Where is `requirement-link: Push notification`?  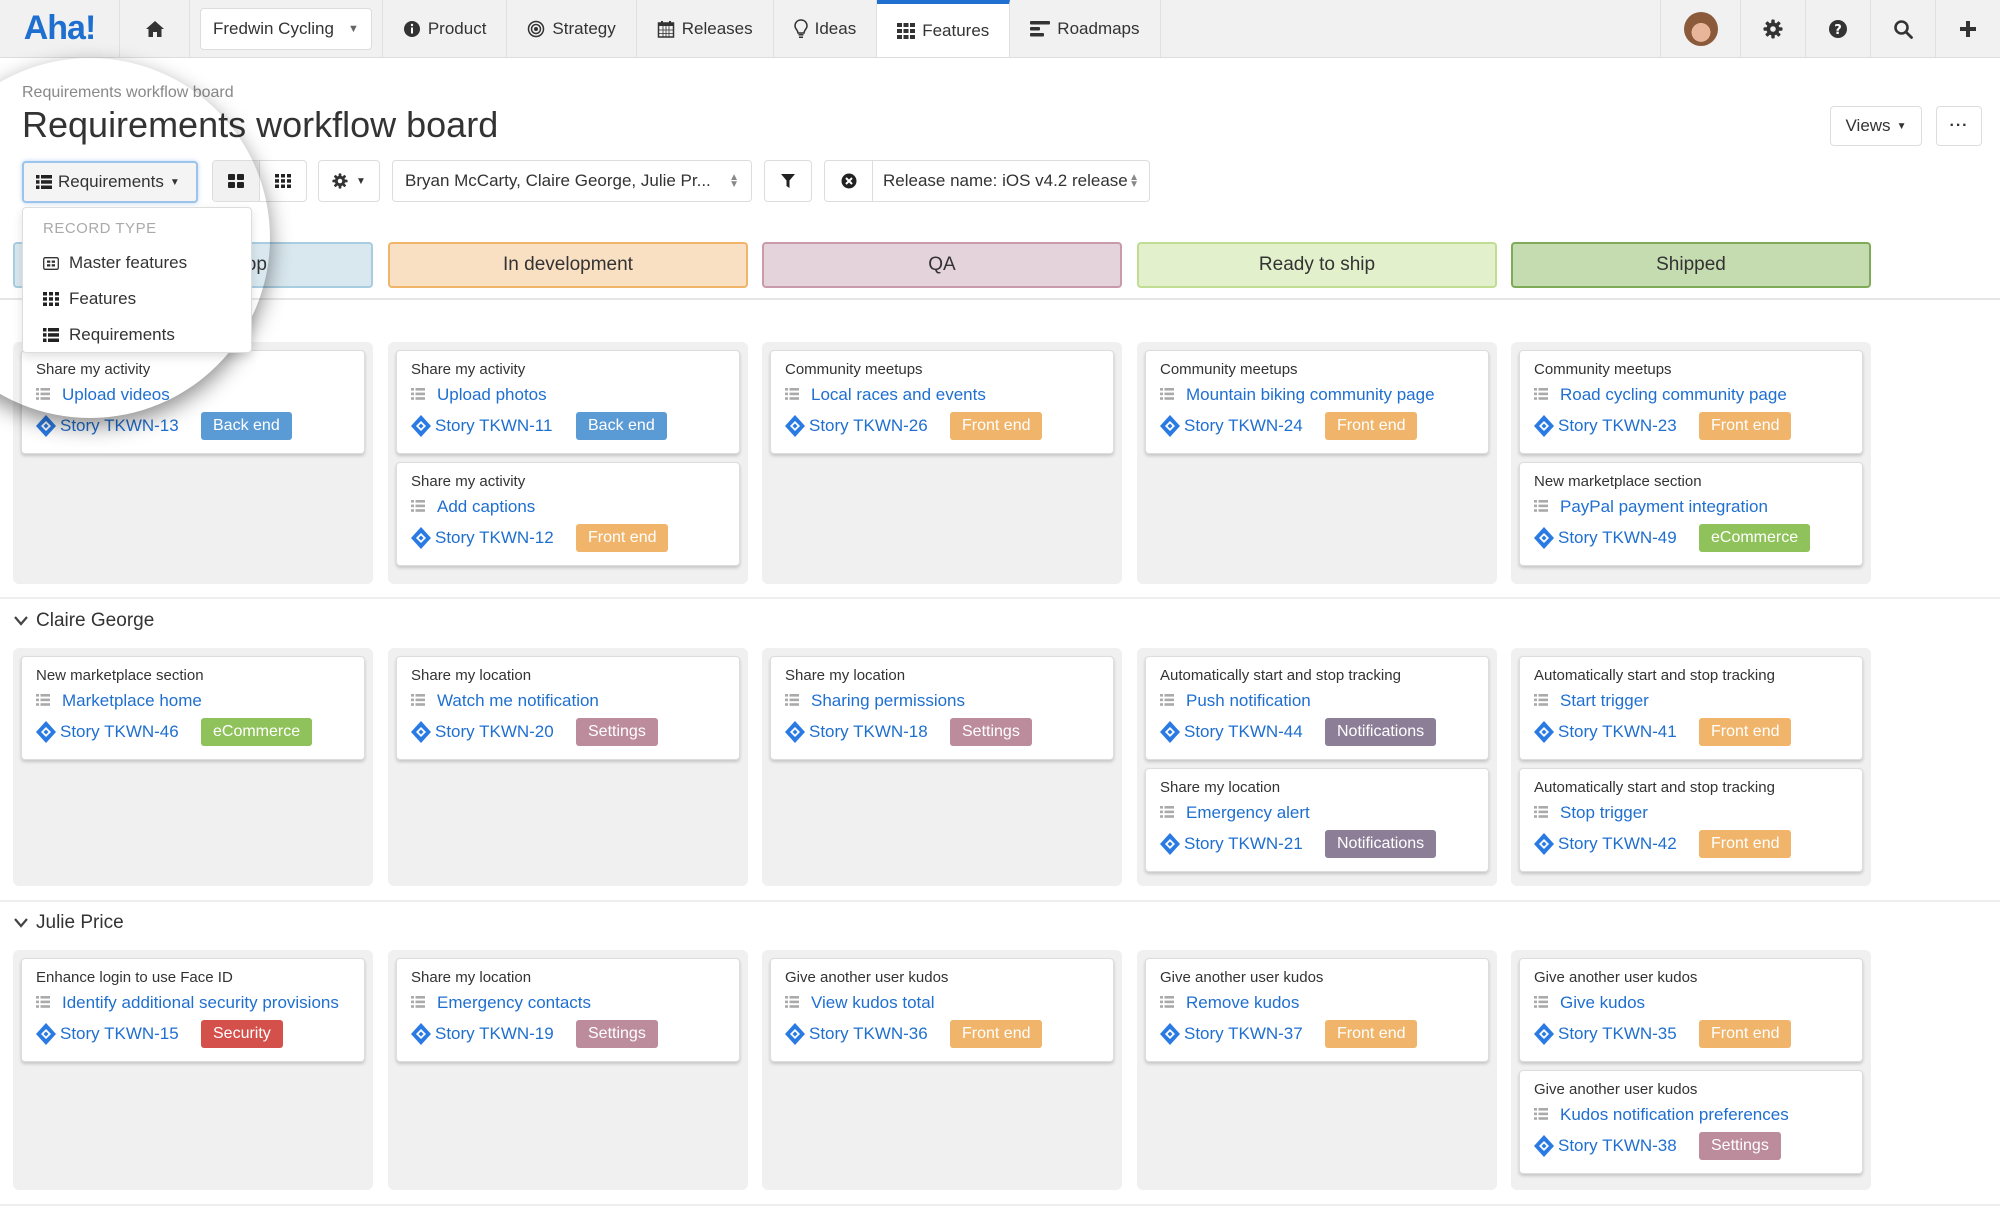
requirement-link: Push notification is located at coordinates (1248, 701).